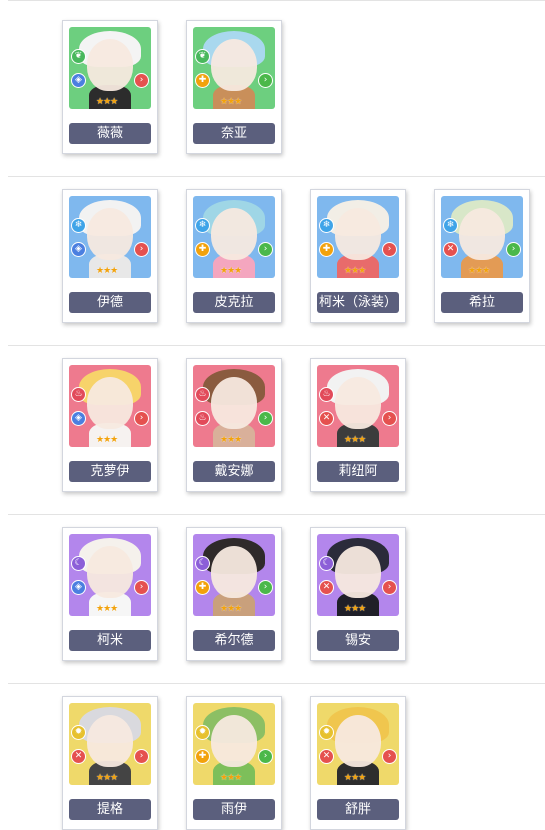 This screenshot has height=830, width=545. Describe the element at coordinates (482, 302) in the screenshot. I see `hero-name: 希拉` at that location.